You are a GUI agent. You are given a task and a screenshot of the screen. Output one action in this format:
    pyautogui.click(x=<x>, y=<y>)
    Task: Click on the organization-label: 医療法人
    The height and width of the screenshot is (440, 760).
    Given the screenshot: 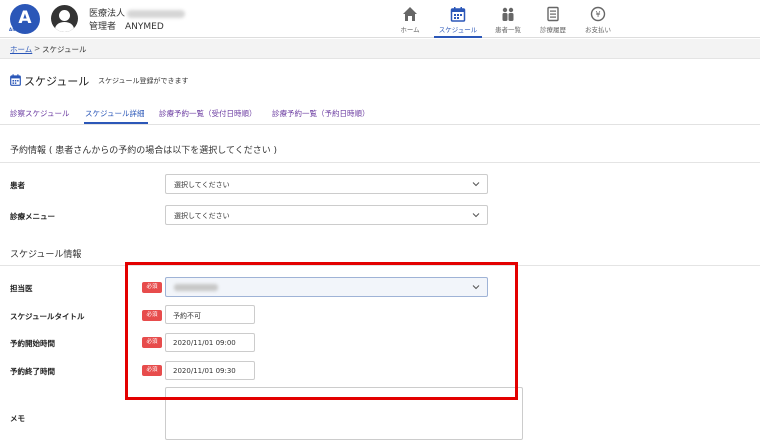 What is the action you would take?
    pyautogui.click(x=107, y=14)
    